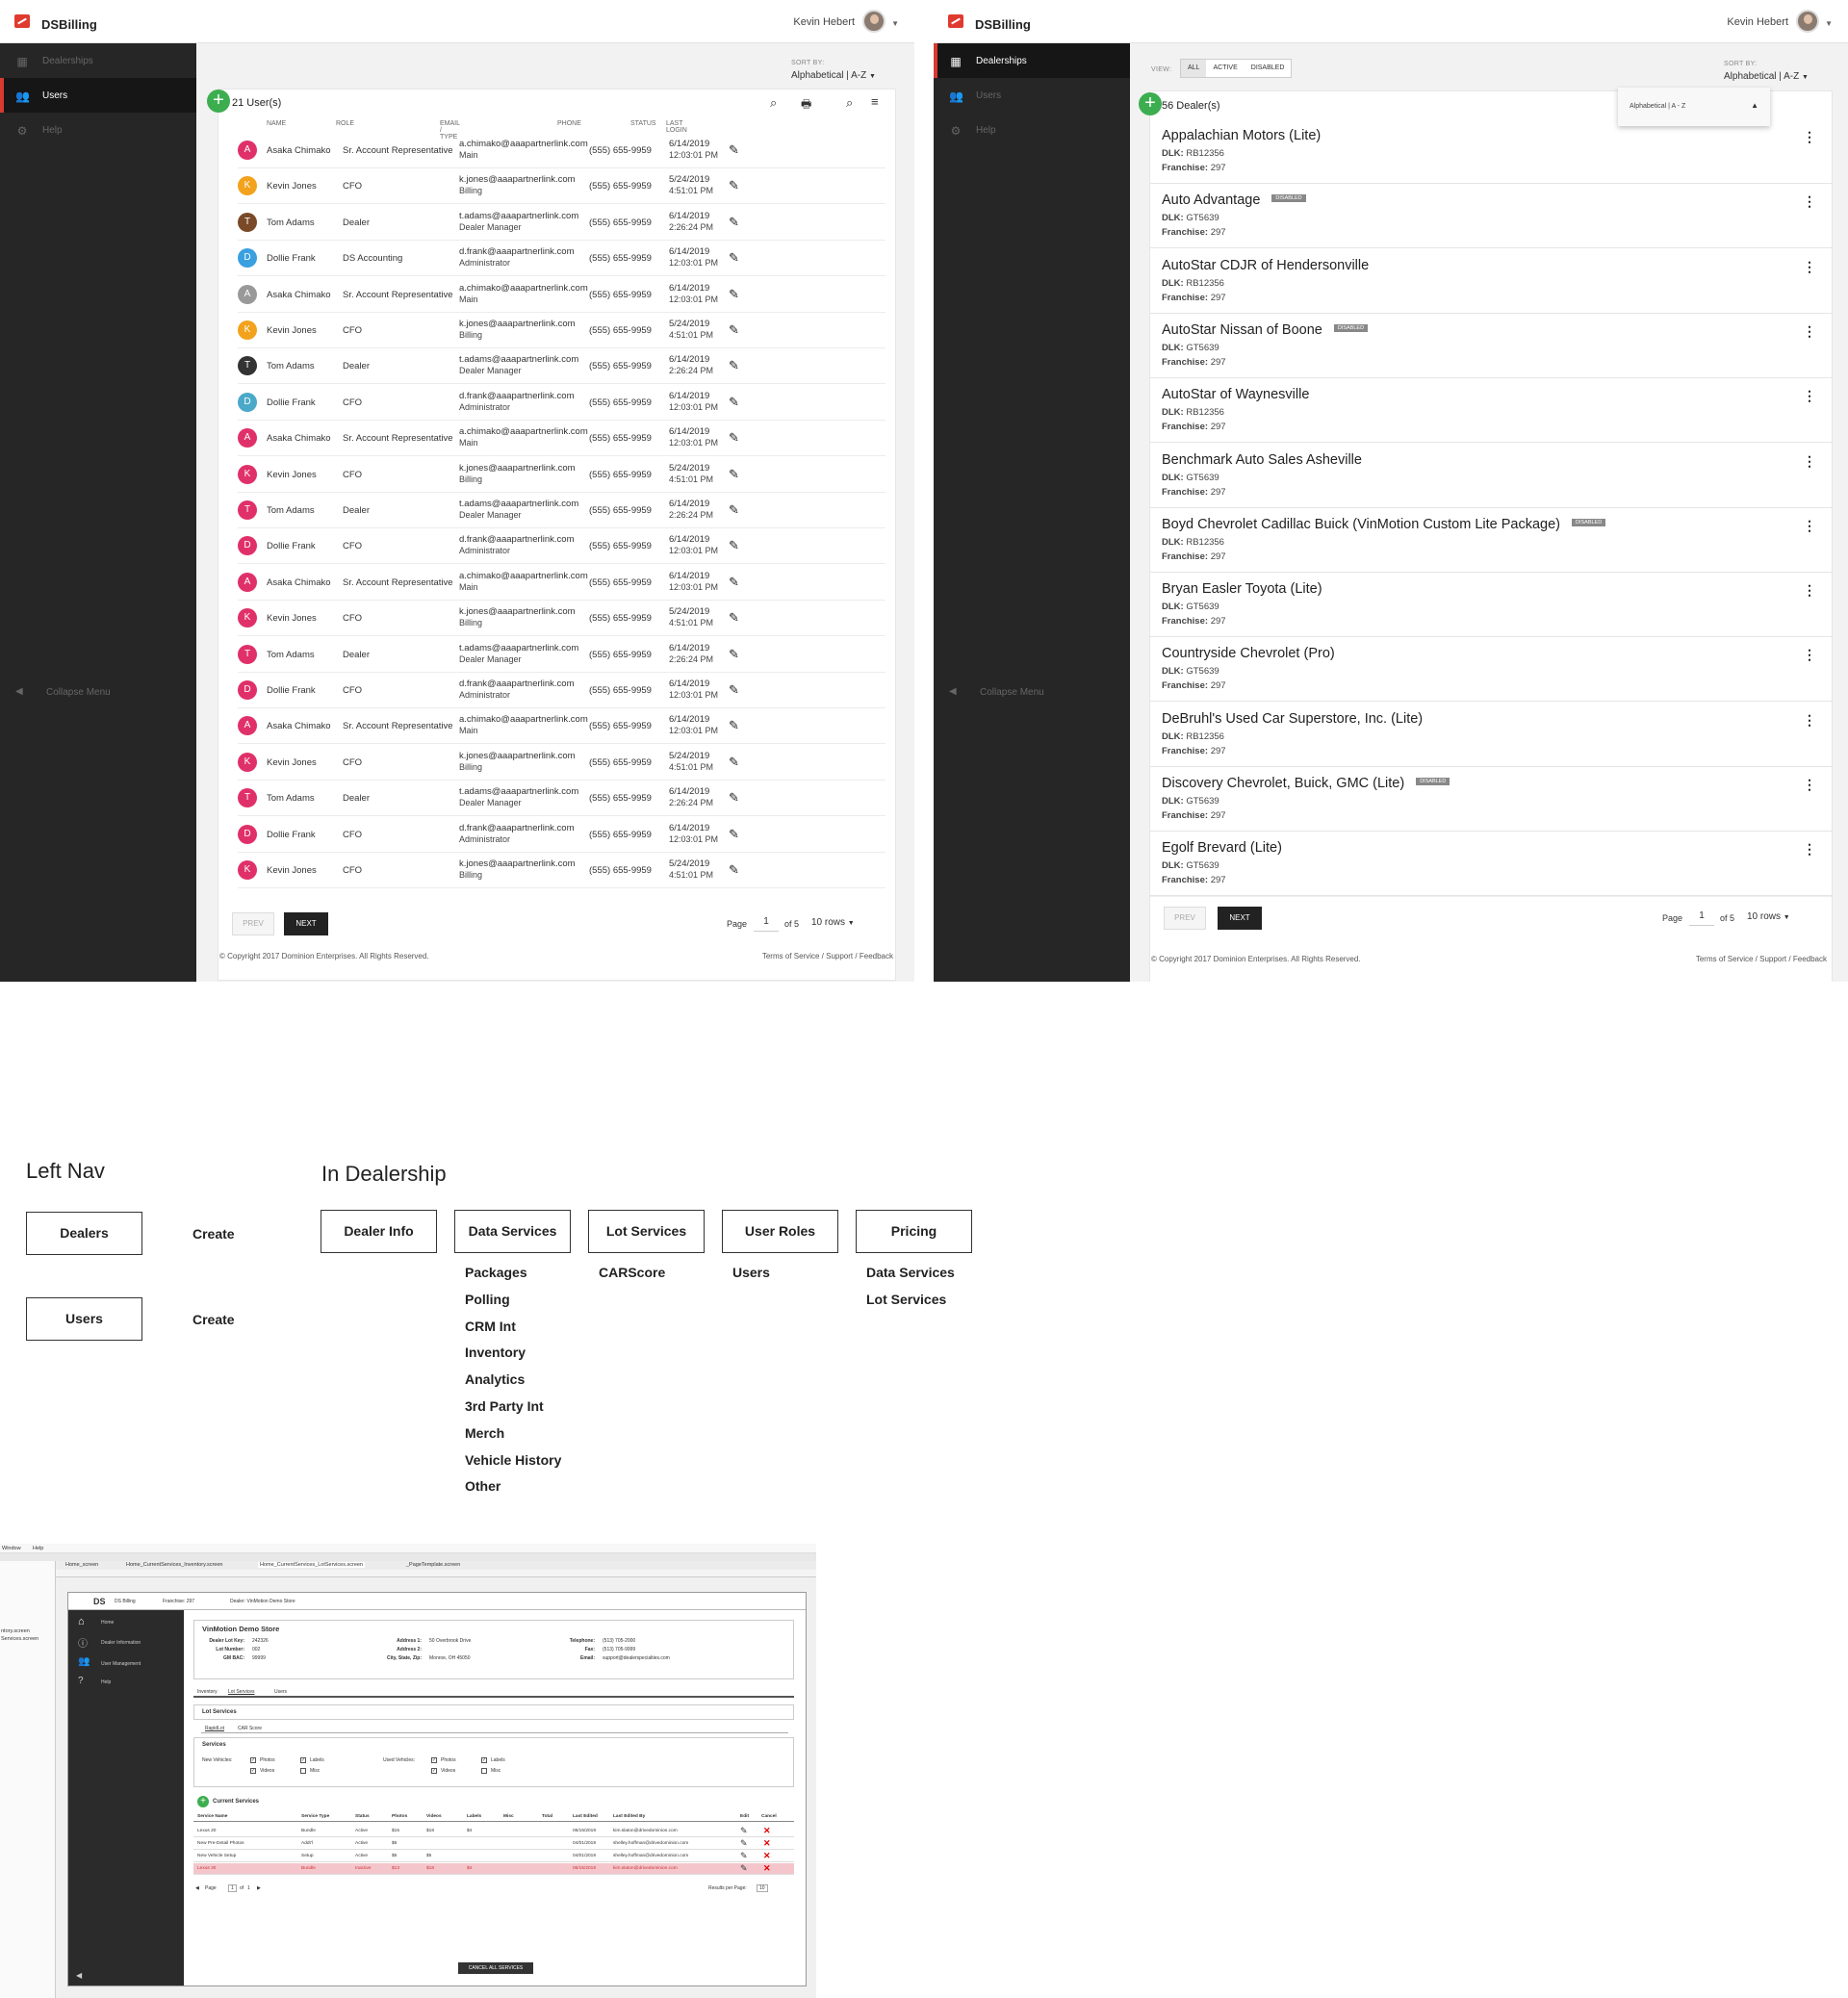 The image size is (1848, 1998). What do you see at coordinates (495, 1968) in the screenshot?
I see `cancel-all-services-button: CANCEL ALL SERVICES` at bounding box center [495, 1968].